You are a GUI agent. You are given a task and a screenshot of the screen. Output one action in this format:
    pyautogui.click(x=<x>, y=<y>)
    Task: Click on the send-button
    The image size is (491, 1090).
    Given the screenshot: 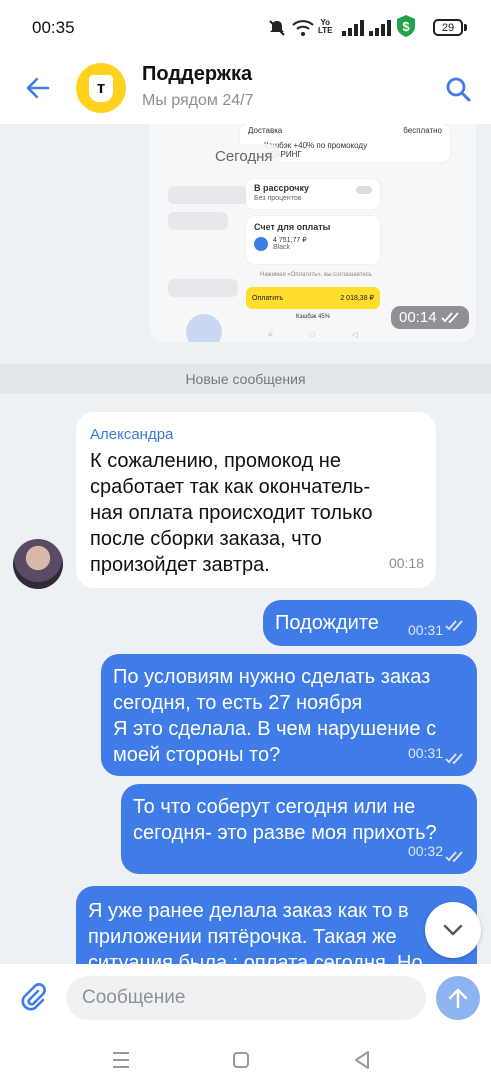 What is the action you would take?
    pyautogui.click(x=458, y=998)
    